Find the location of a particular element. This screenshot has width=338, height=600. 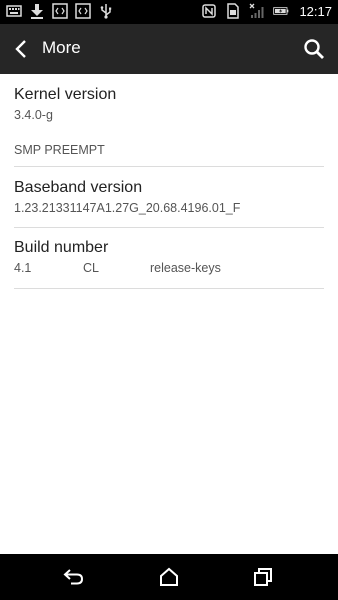

build-number-item: Build number 4.1 CL release-keys is located at coordinates (169, 258).